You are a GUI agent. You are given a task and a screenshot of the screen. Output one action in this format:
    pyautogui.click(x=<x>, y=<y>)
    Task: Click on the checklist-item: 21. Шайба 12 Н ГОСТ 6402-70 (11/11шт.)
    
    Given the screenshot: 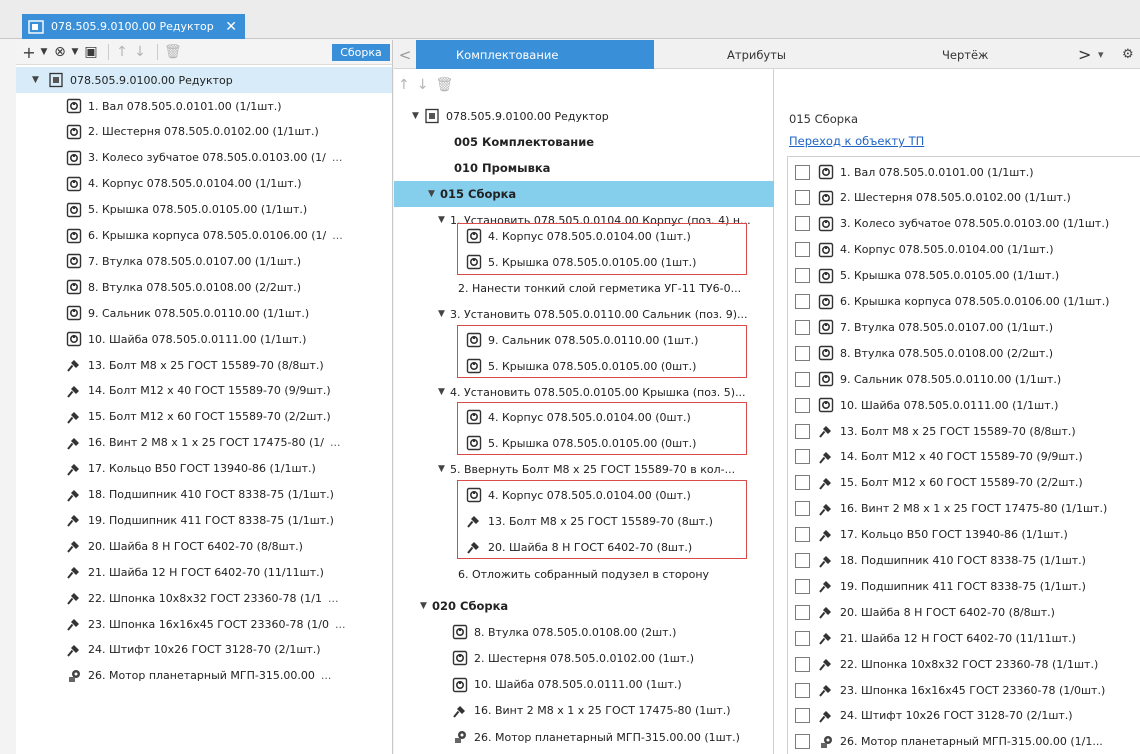 What is the action you would take?
    pyautogui.click(x=935, y=638)
    